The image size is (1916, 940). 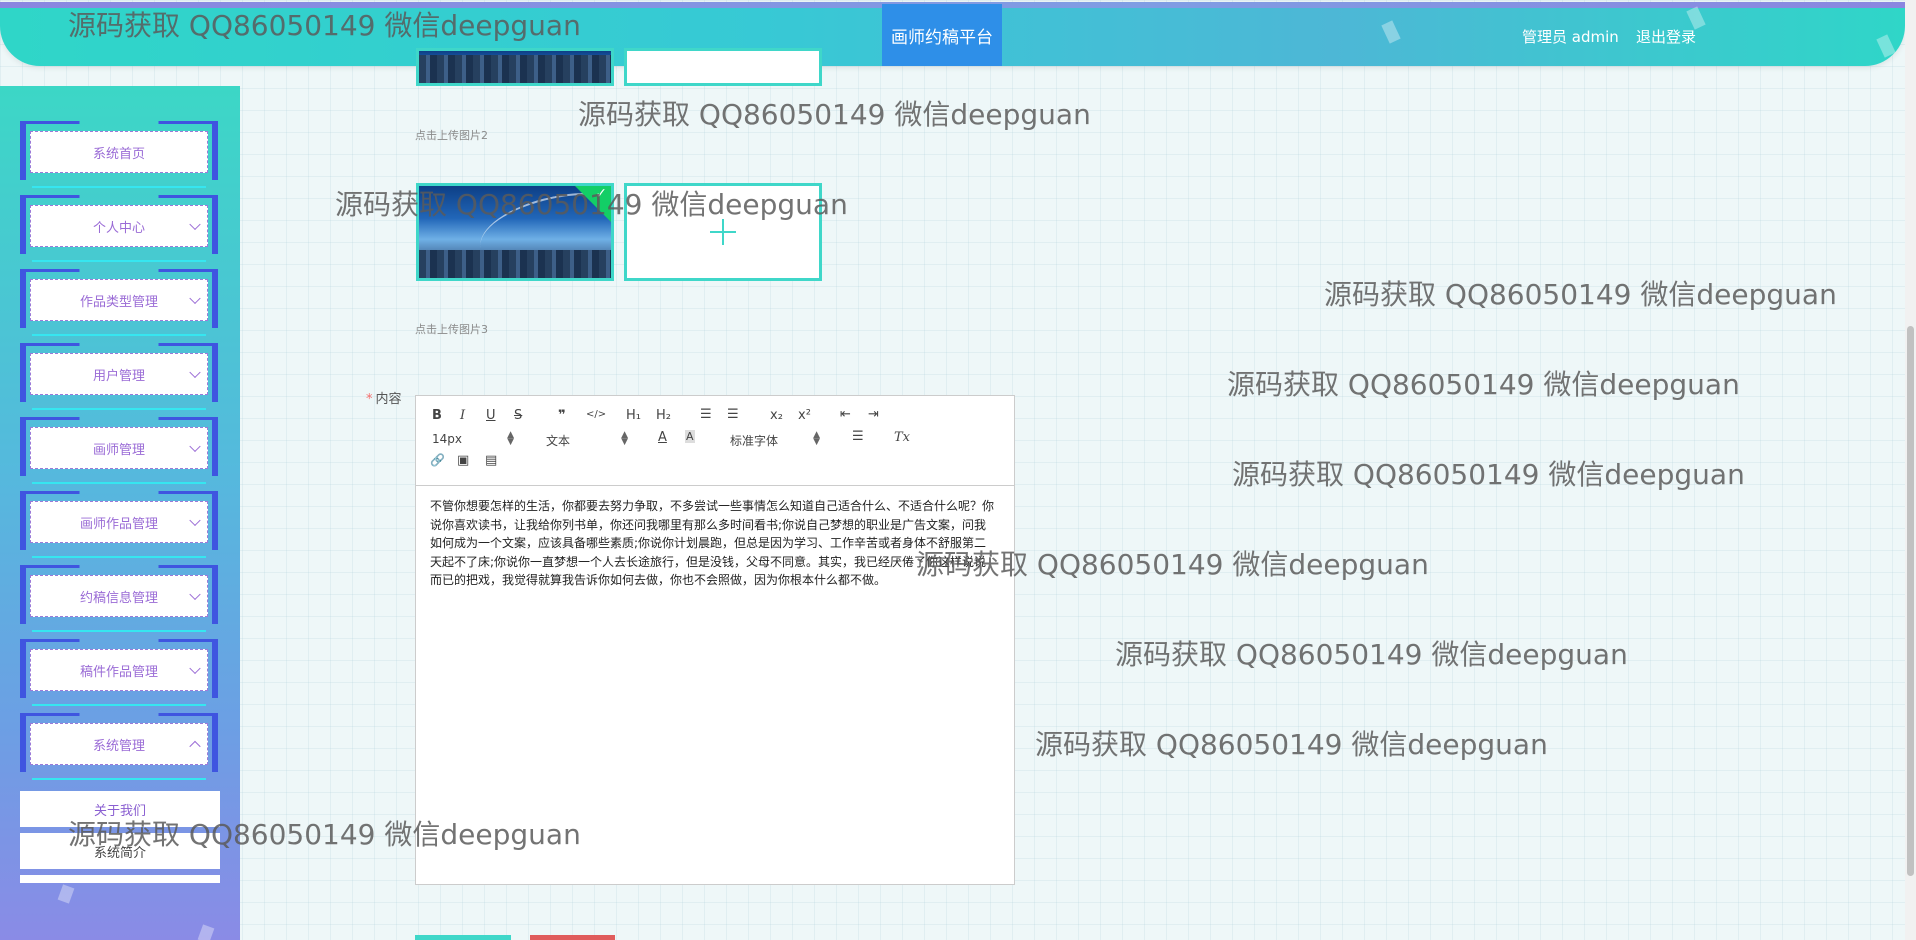 I want to click on code-block-button: </>, so click(x=596, y=414).